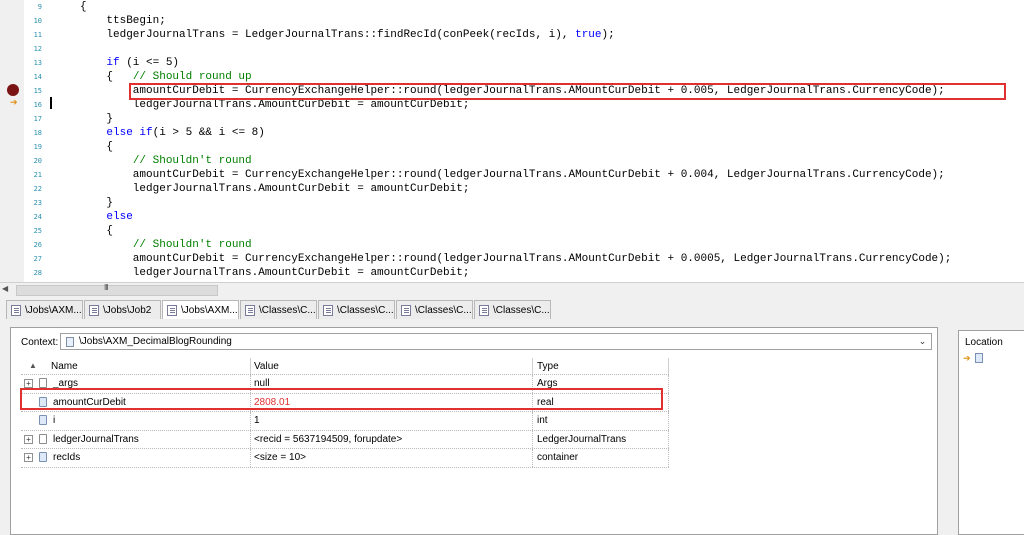 This screenshot has height=535, width=1024. What do you see at coordinates (37, 119) in the screenshot?
I see `line-number: 17` at bounding box center [37, 119].